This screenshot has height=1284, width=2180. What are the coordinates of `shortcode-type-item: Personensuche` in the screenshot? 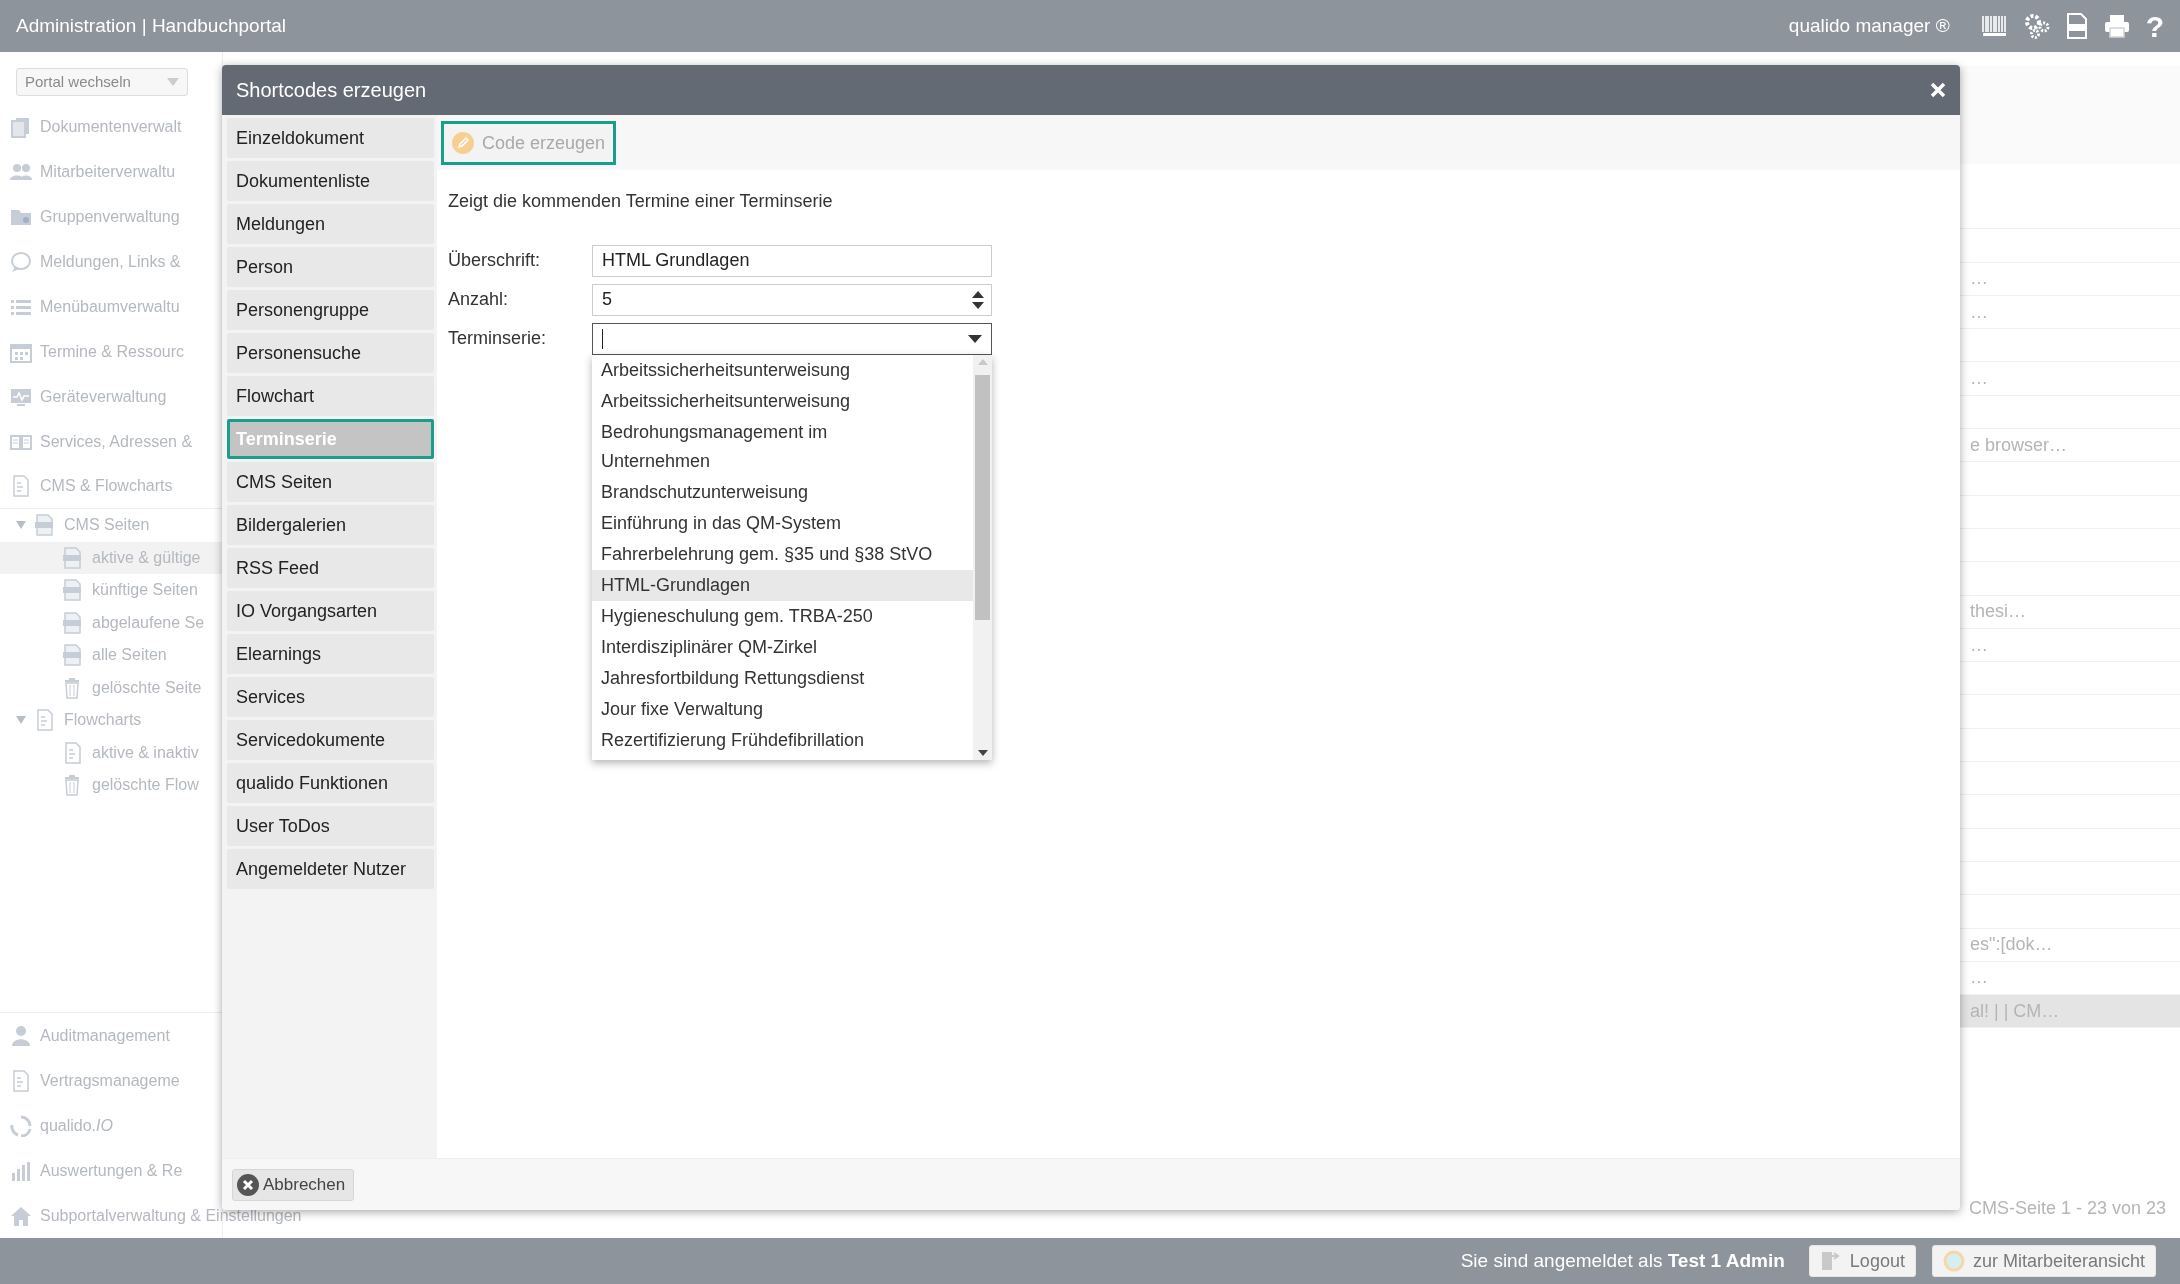 It's located at (330, 353).